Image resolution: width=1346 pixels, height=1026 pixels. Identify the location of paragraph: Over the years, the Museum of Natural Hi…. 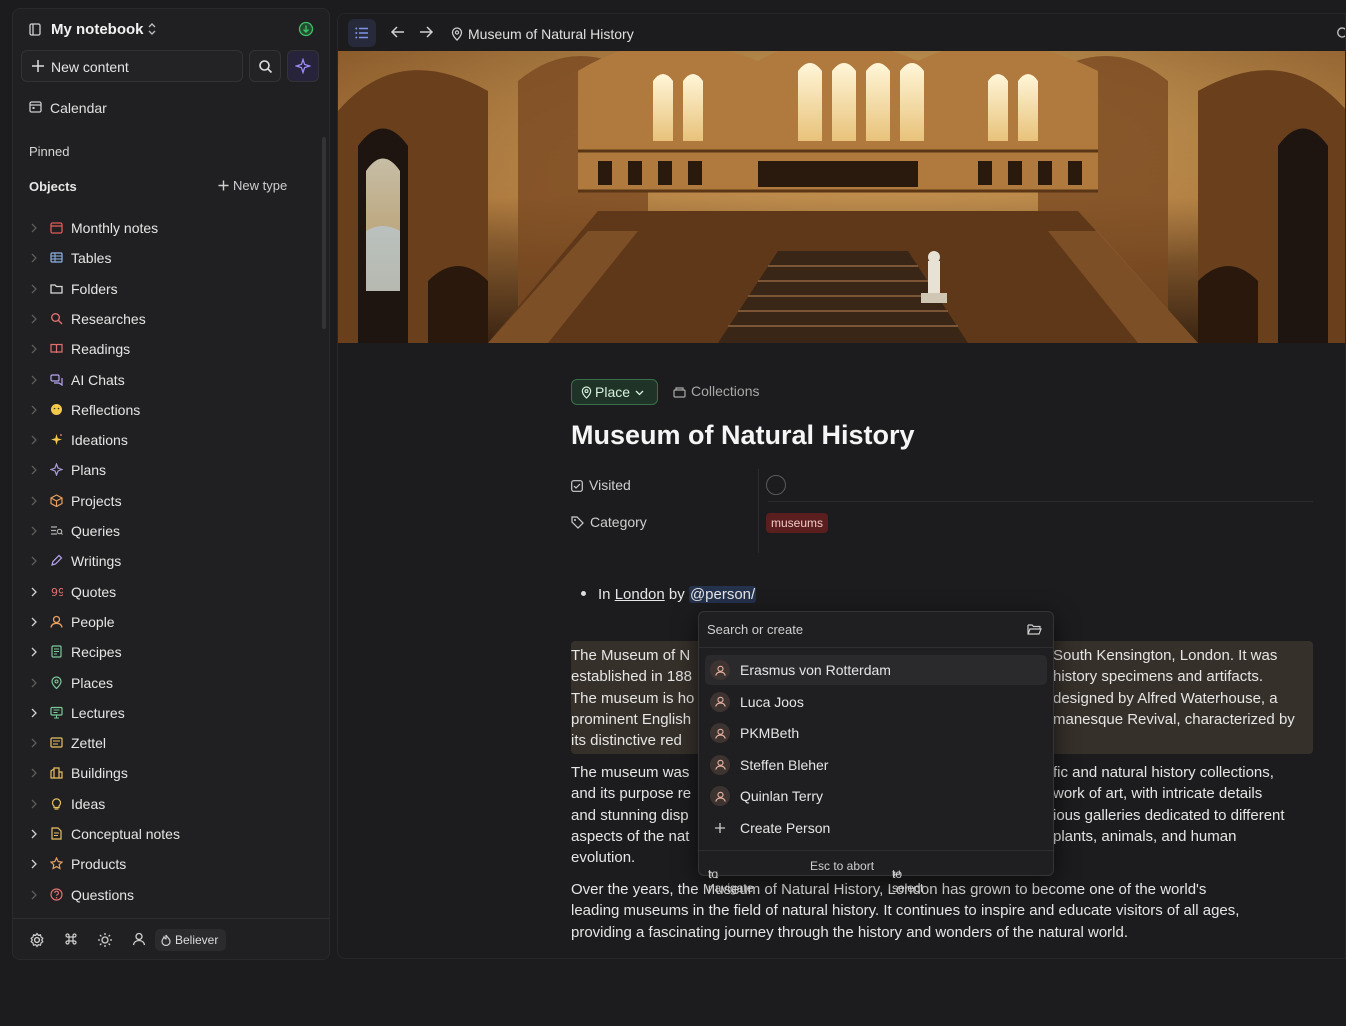
(942, 911).